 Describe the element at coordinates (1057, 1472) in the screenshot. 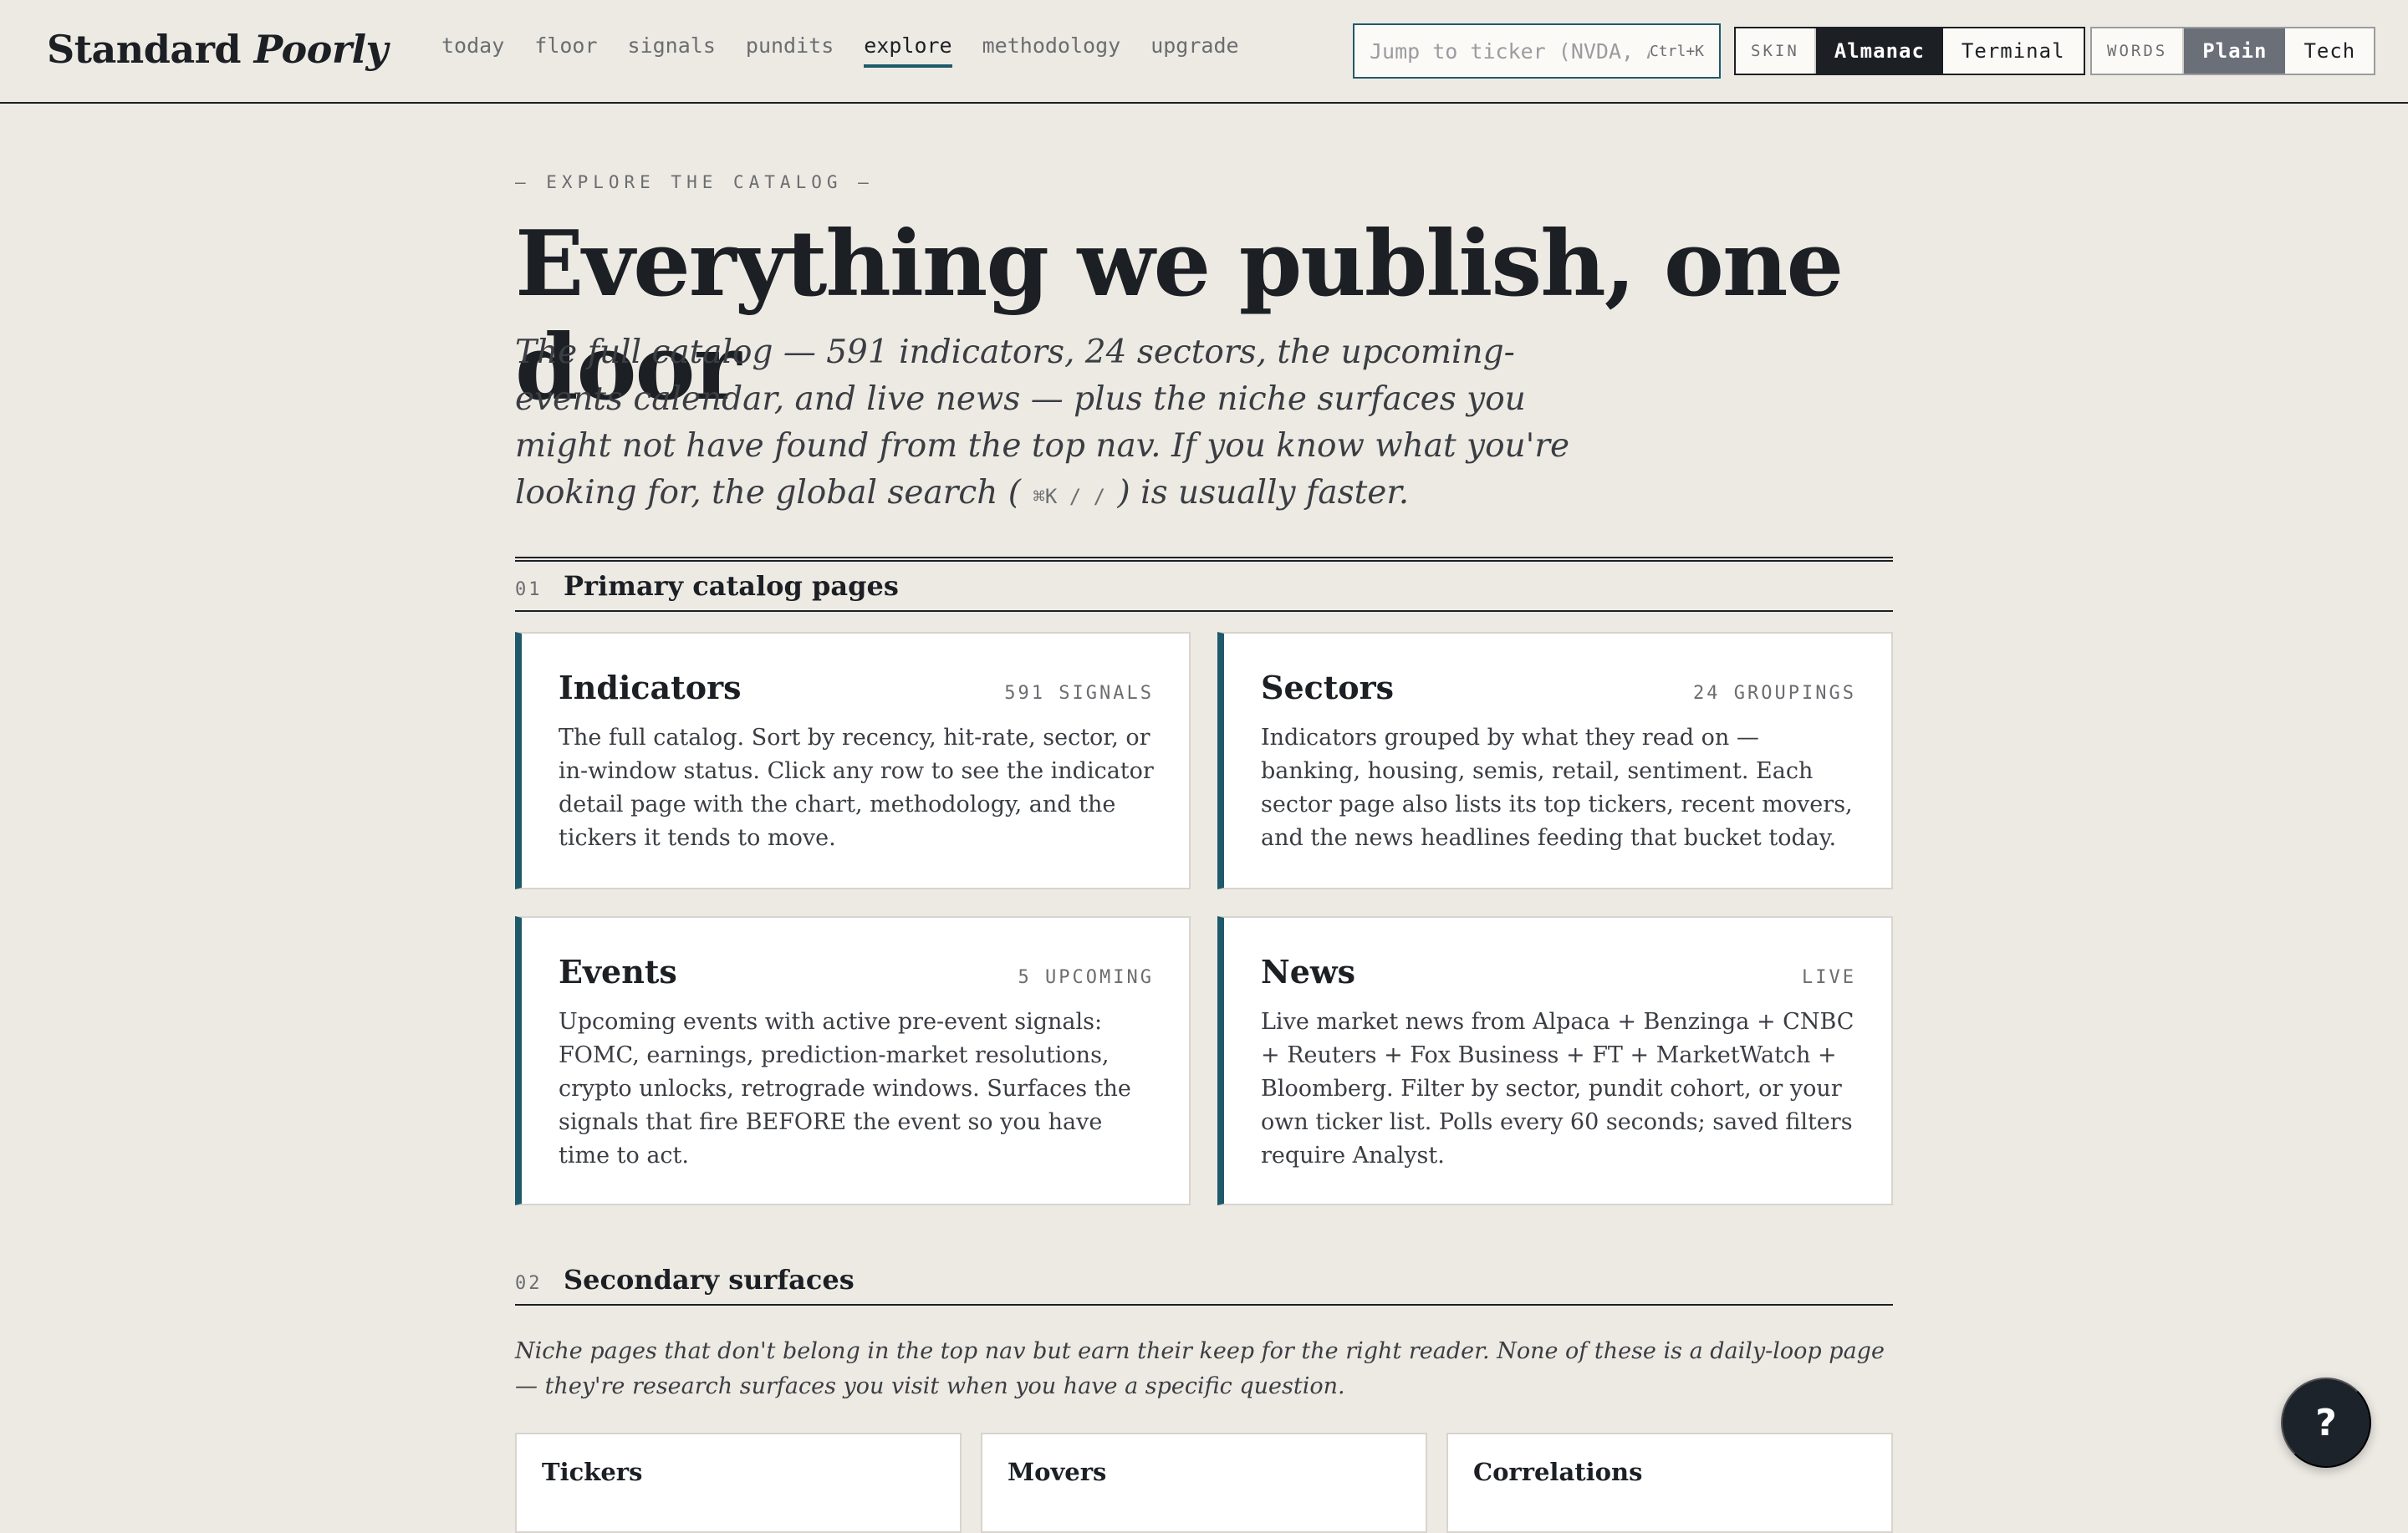

I see `card-title: Movers` at that location.